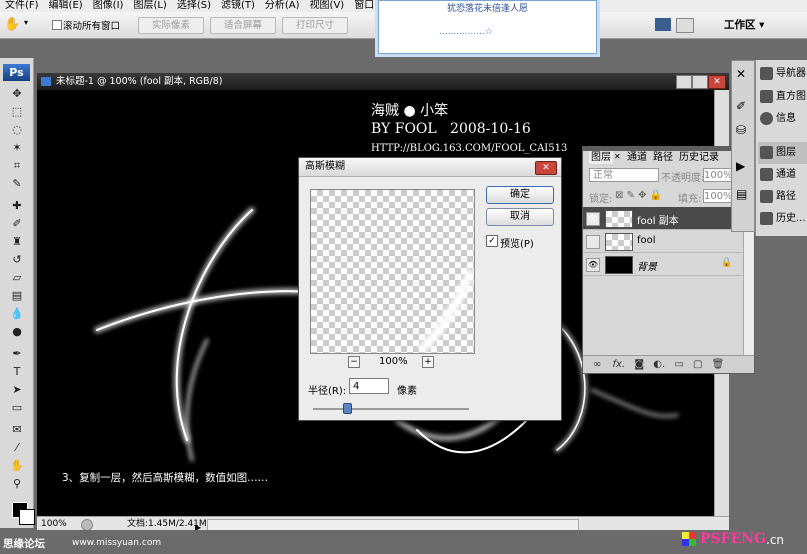 The image size is (807, 554). Describe the element at coordinates (243, 25) in the screenshot. I see `fit-screen-button: 适合屏幕` at that location.